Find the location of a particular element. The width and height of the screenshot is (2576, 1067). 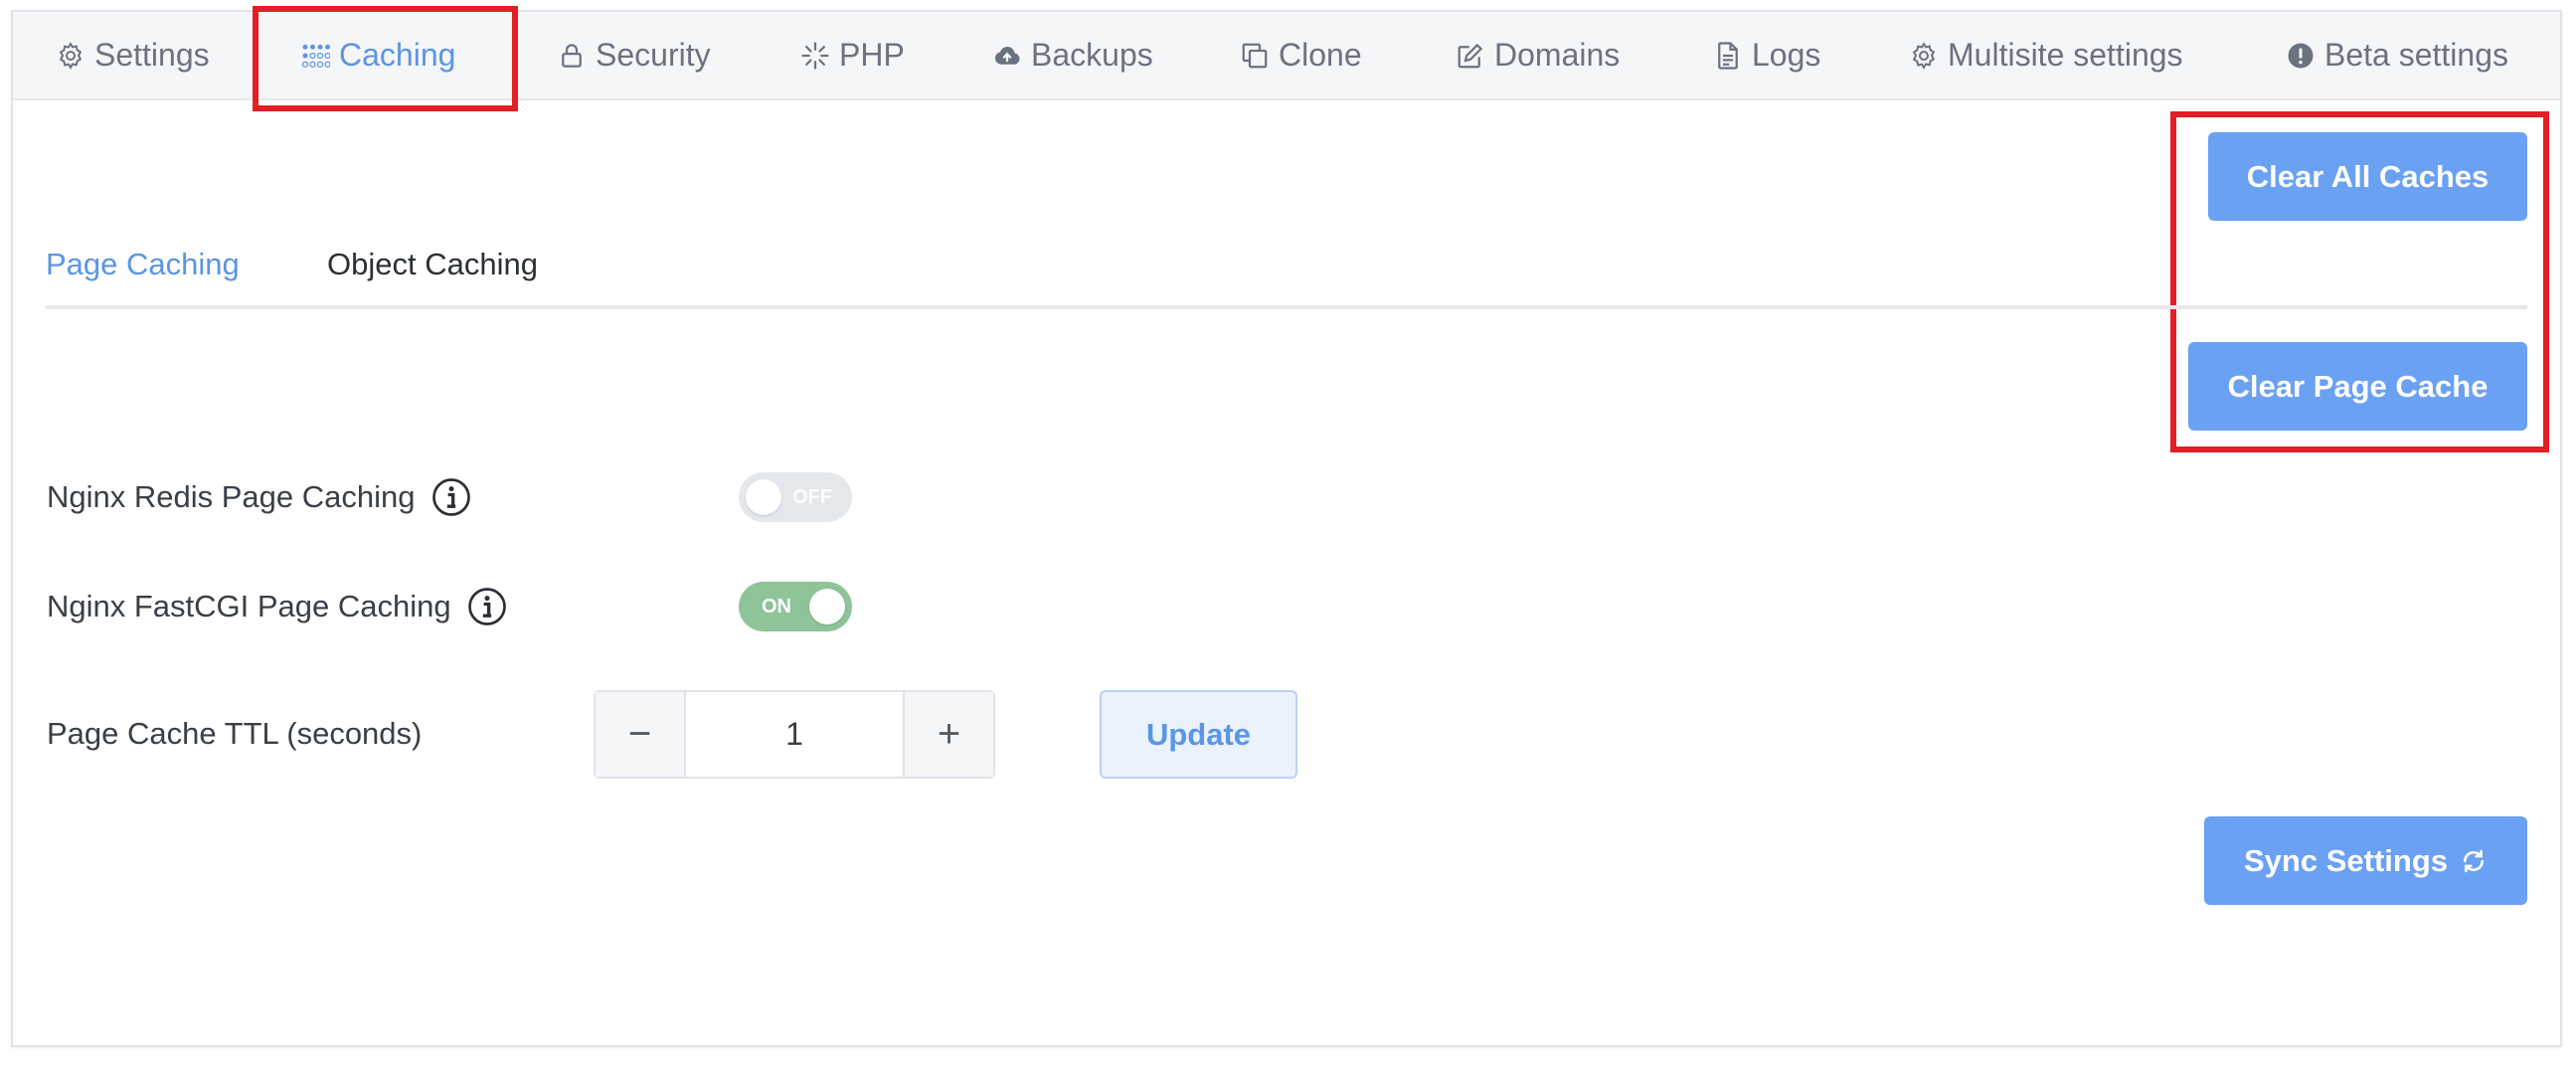

setting-label: Nginx FastCGI Page Caching is located at coordinates (249, 606).